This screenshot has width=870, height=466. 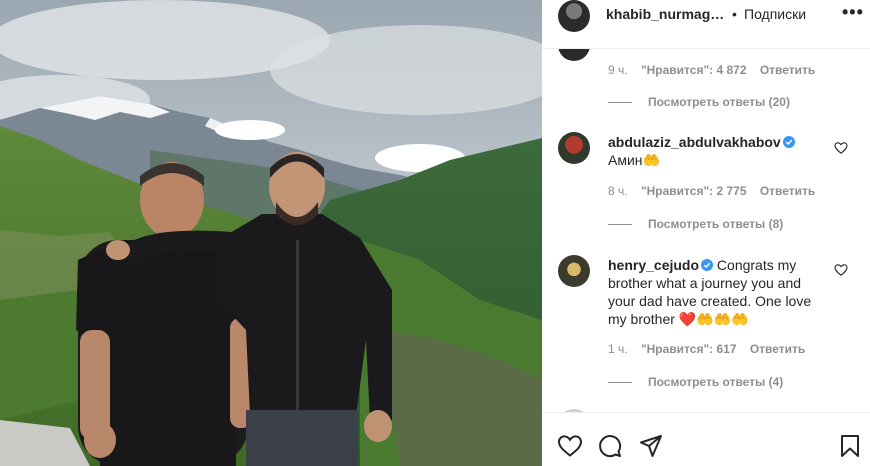 I want to click on view-replies-button: Посмотреть ответы (20), so click(x=699, y=102).